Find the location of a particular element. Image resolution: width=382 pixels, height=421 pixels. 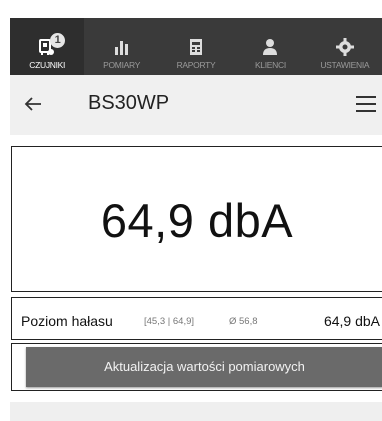

update-values-button: Aktualizacja wartości pomiarowych is located at coordinates (204, 367).